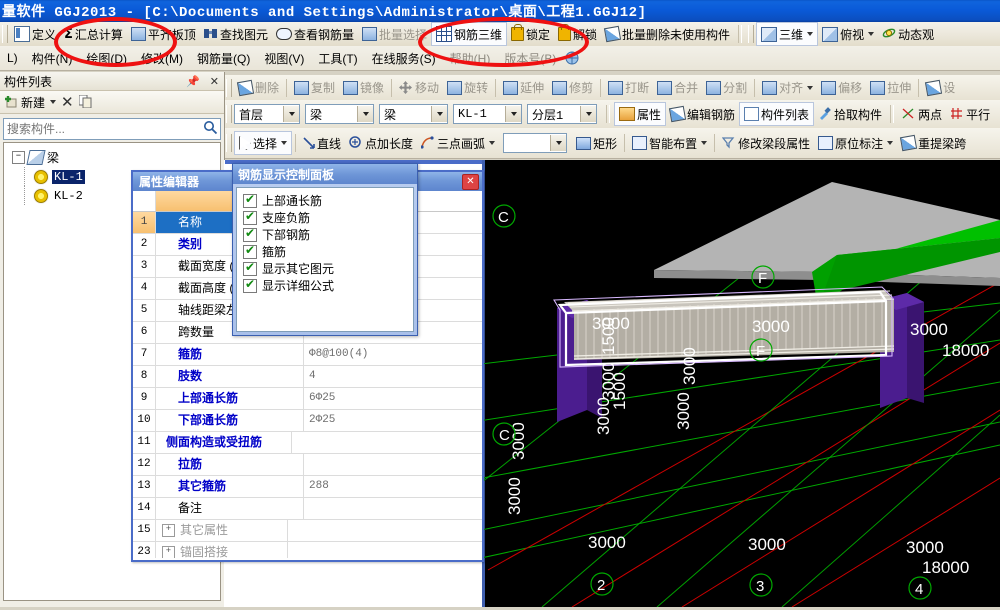 This screenshot has width=1000, height=610. Describe the element at coordinates (393, 354) in the screenshot. I see `row-value: Φ8@100(4)` at that location.